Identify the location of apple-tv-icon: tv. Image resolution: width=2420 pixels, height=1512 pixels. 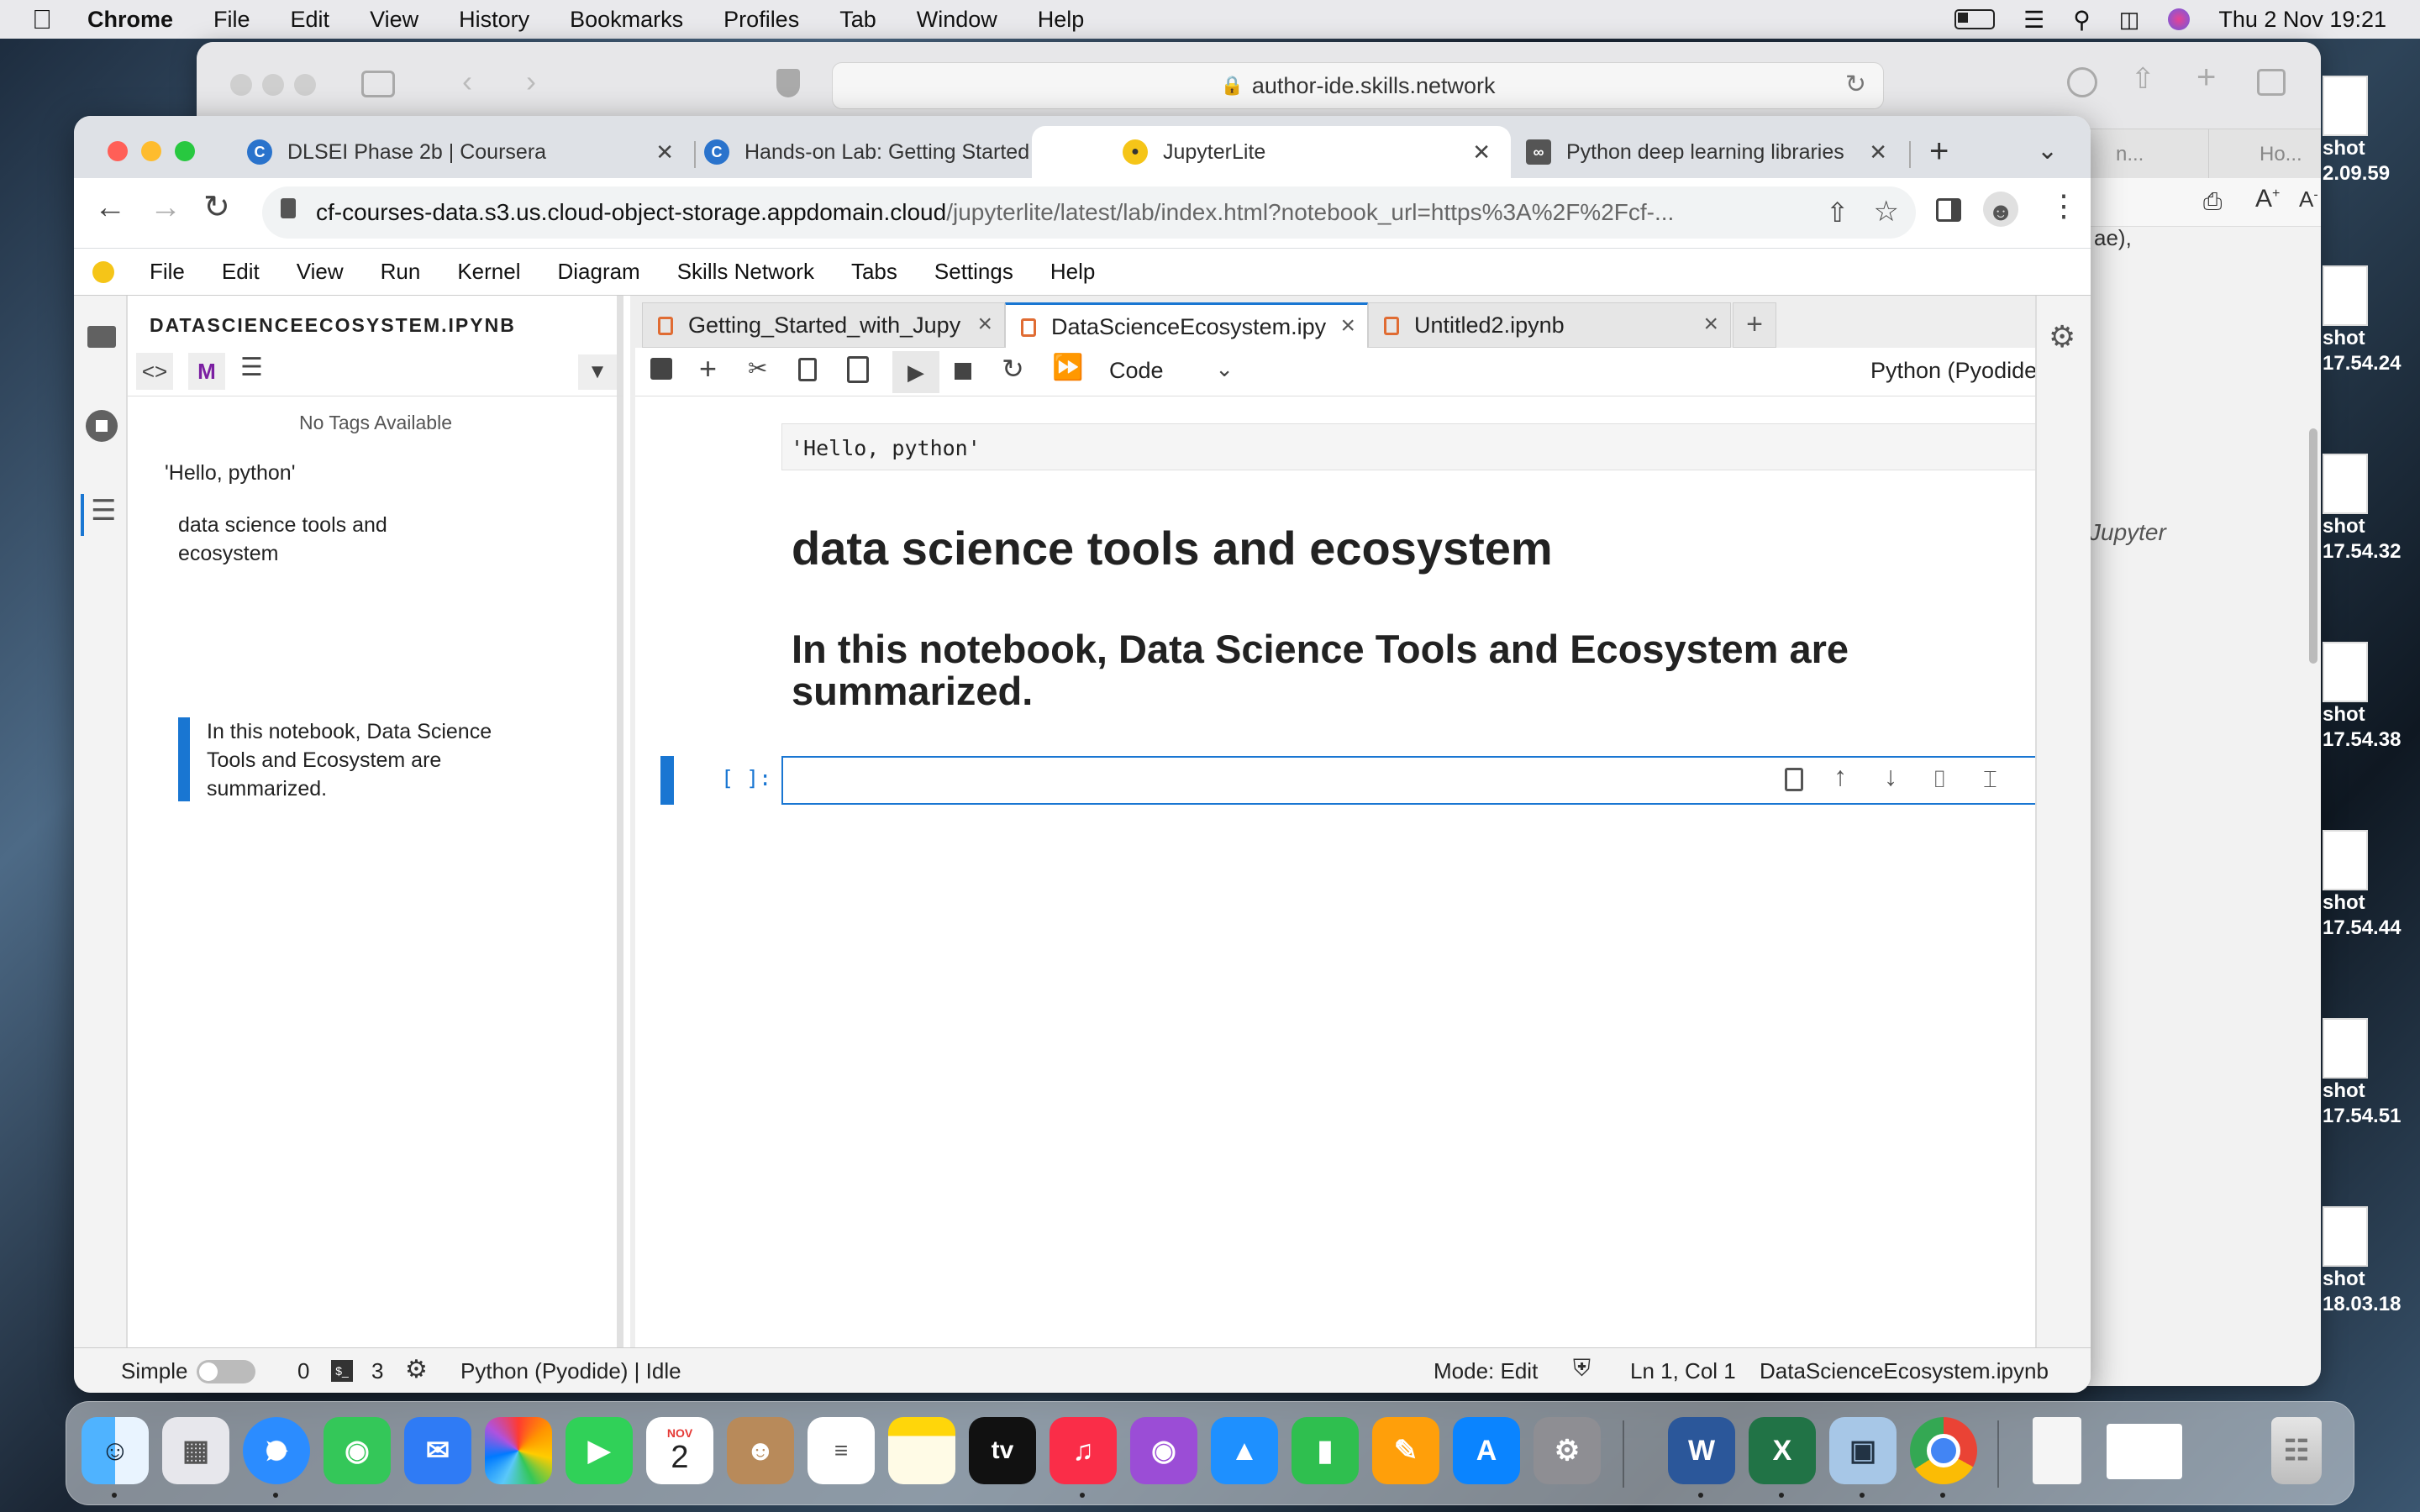
(1002, 1450).